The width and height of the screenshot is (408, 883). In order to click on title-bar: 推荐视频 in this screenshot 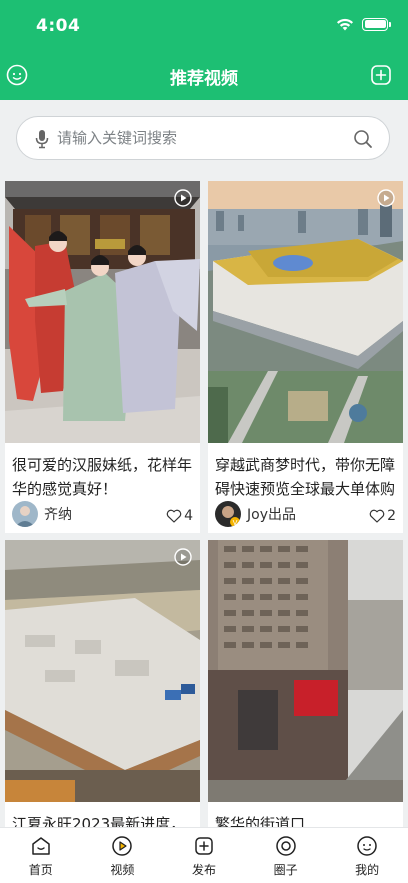, I will do `click(204, 74)`.